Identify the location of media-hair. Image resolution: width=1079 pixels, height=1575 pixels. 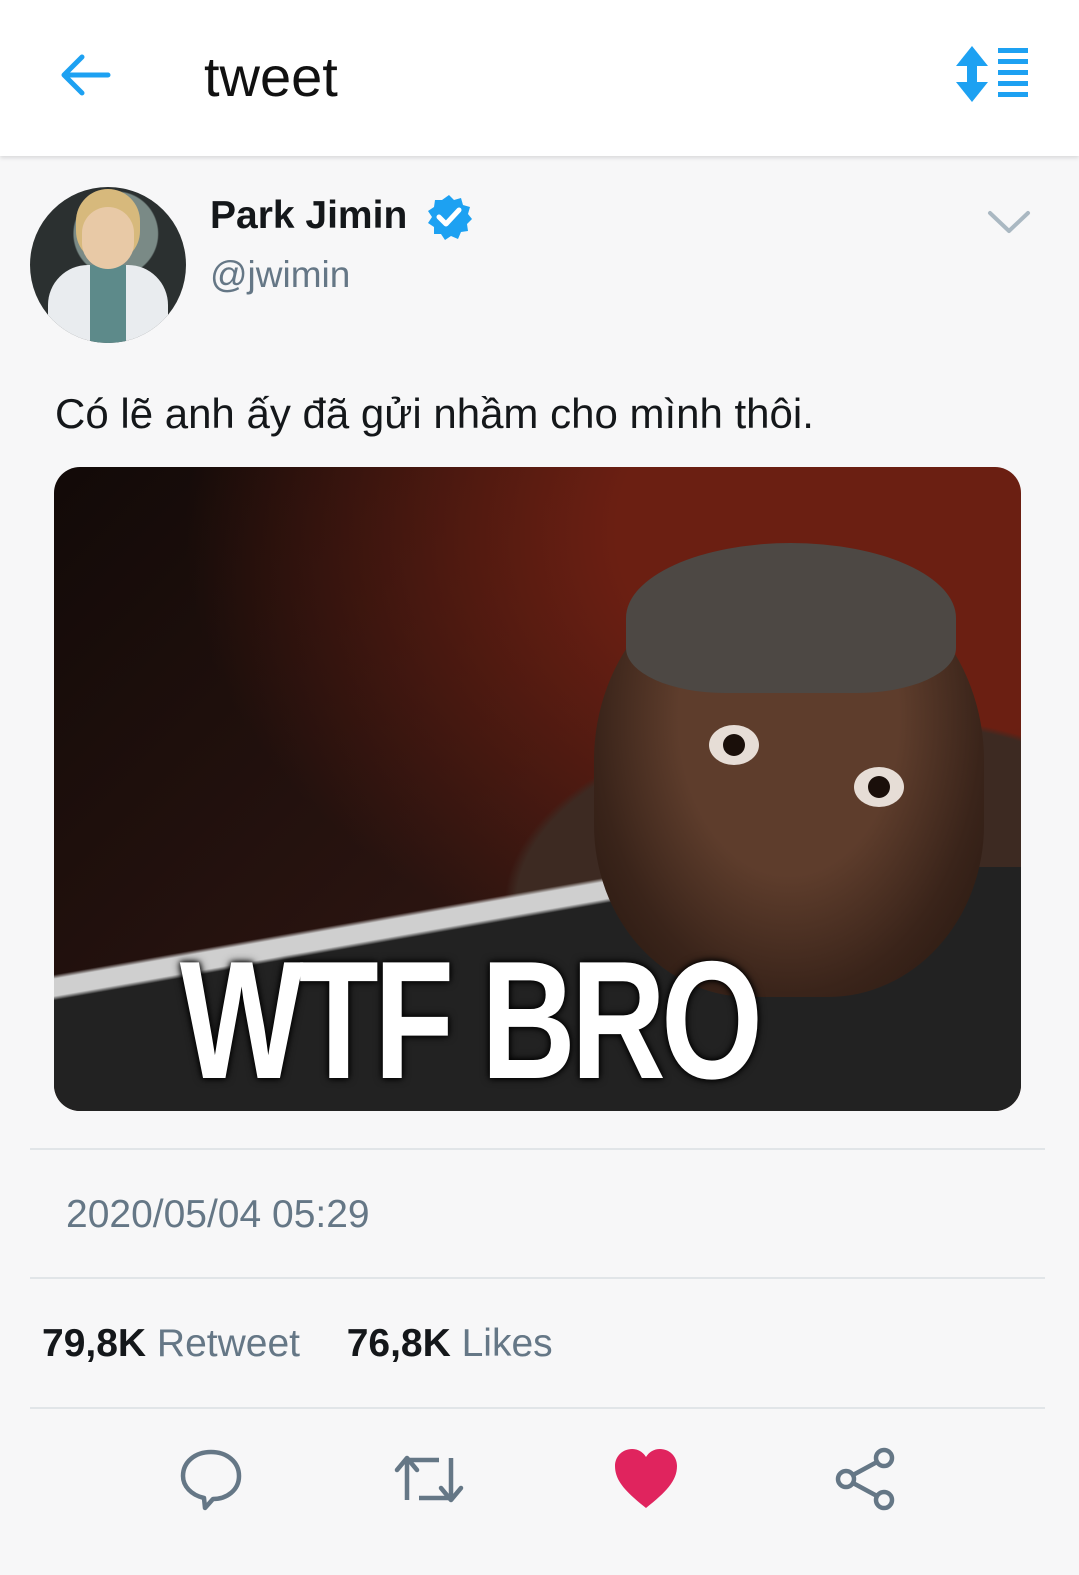
(791, 618).